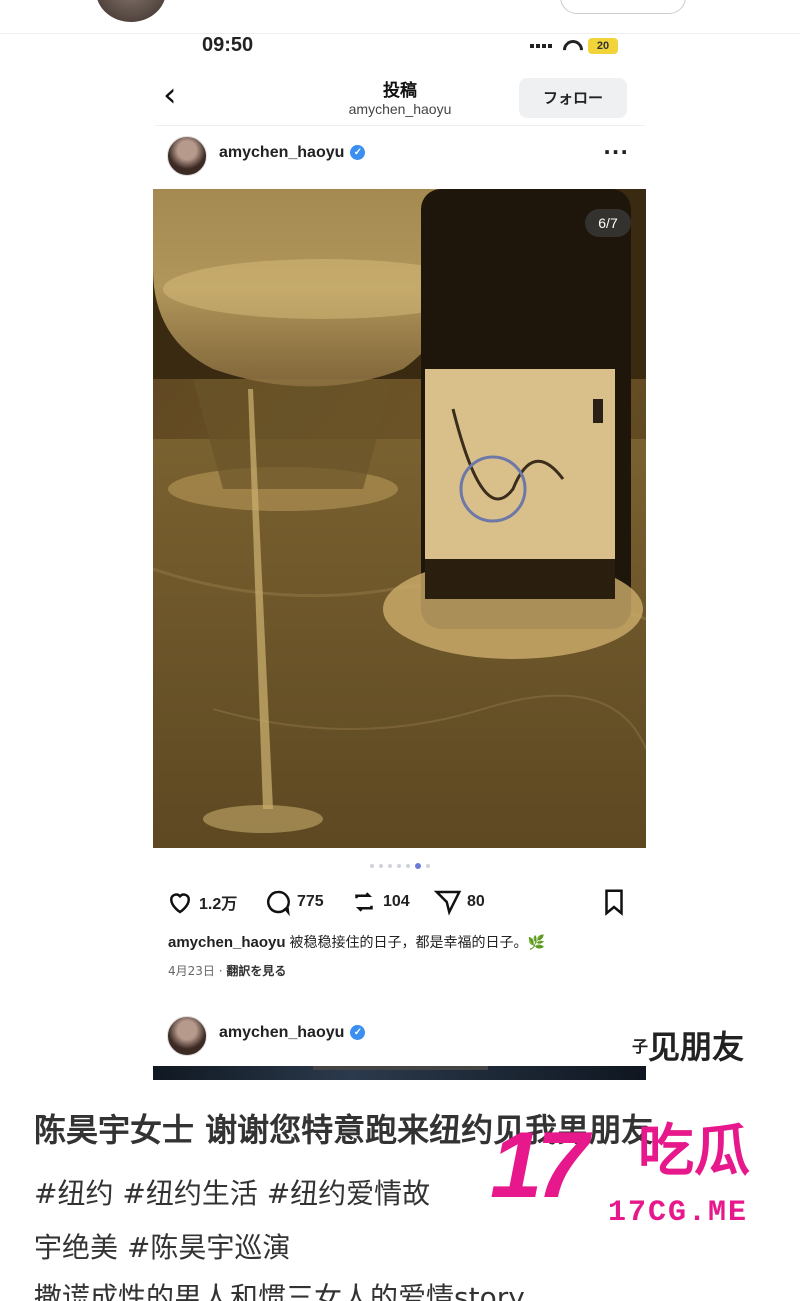 Image resolution: width=800 pixels, height=1301 pixels. I want to click on post-actions: 1.2万 775 104 80, so click(400, 902).